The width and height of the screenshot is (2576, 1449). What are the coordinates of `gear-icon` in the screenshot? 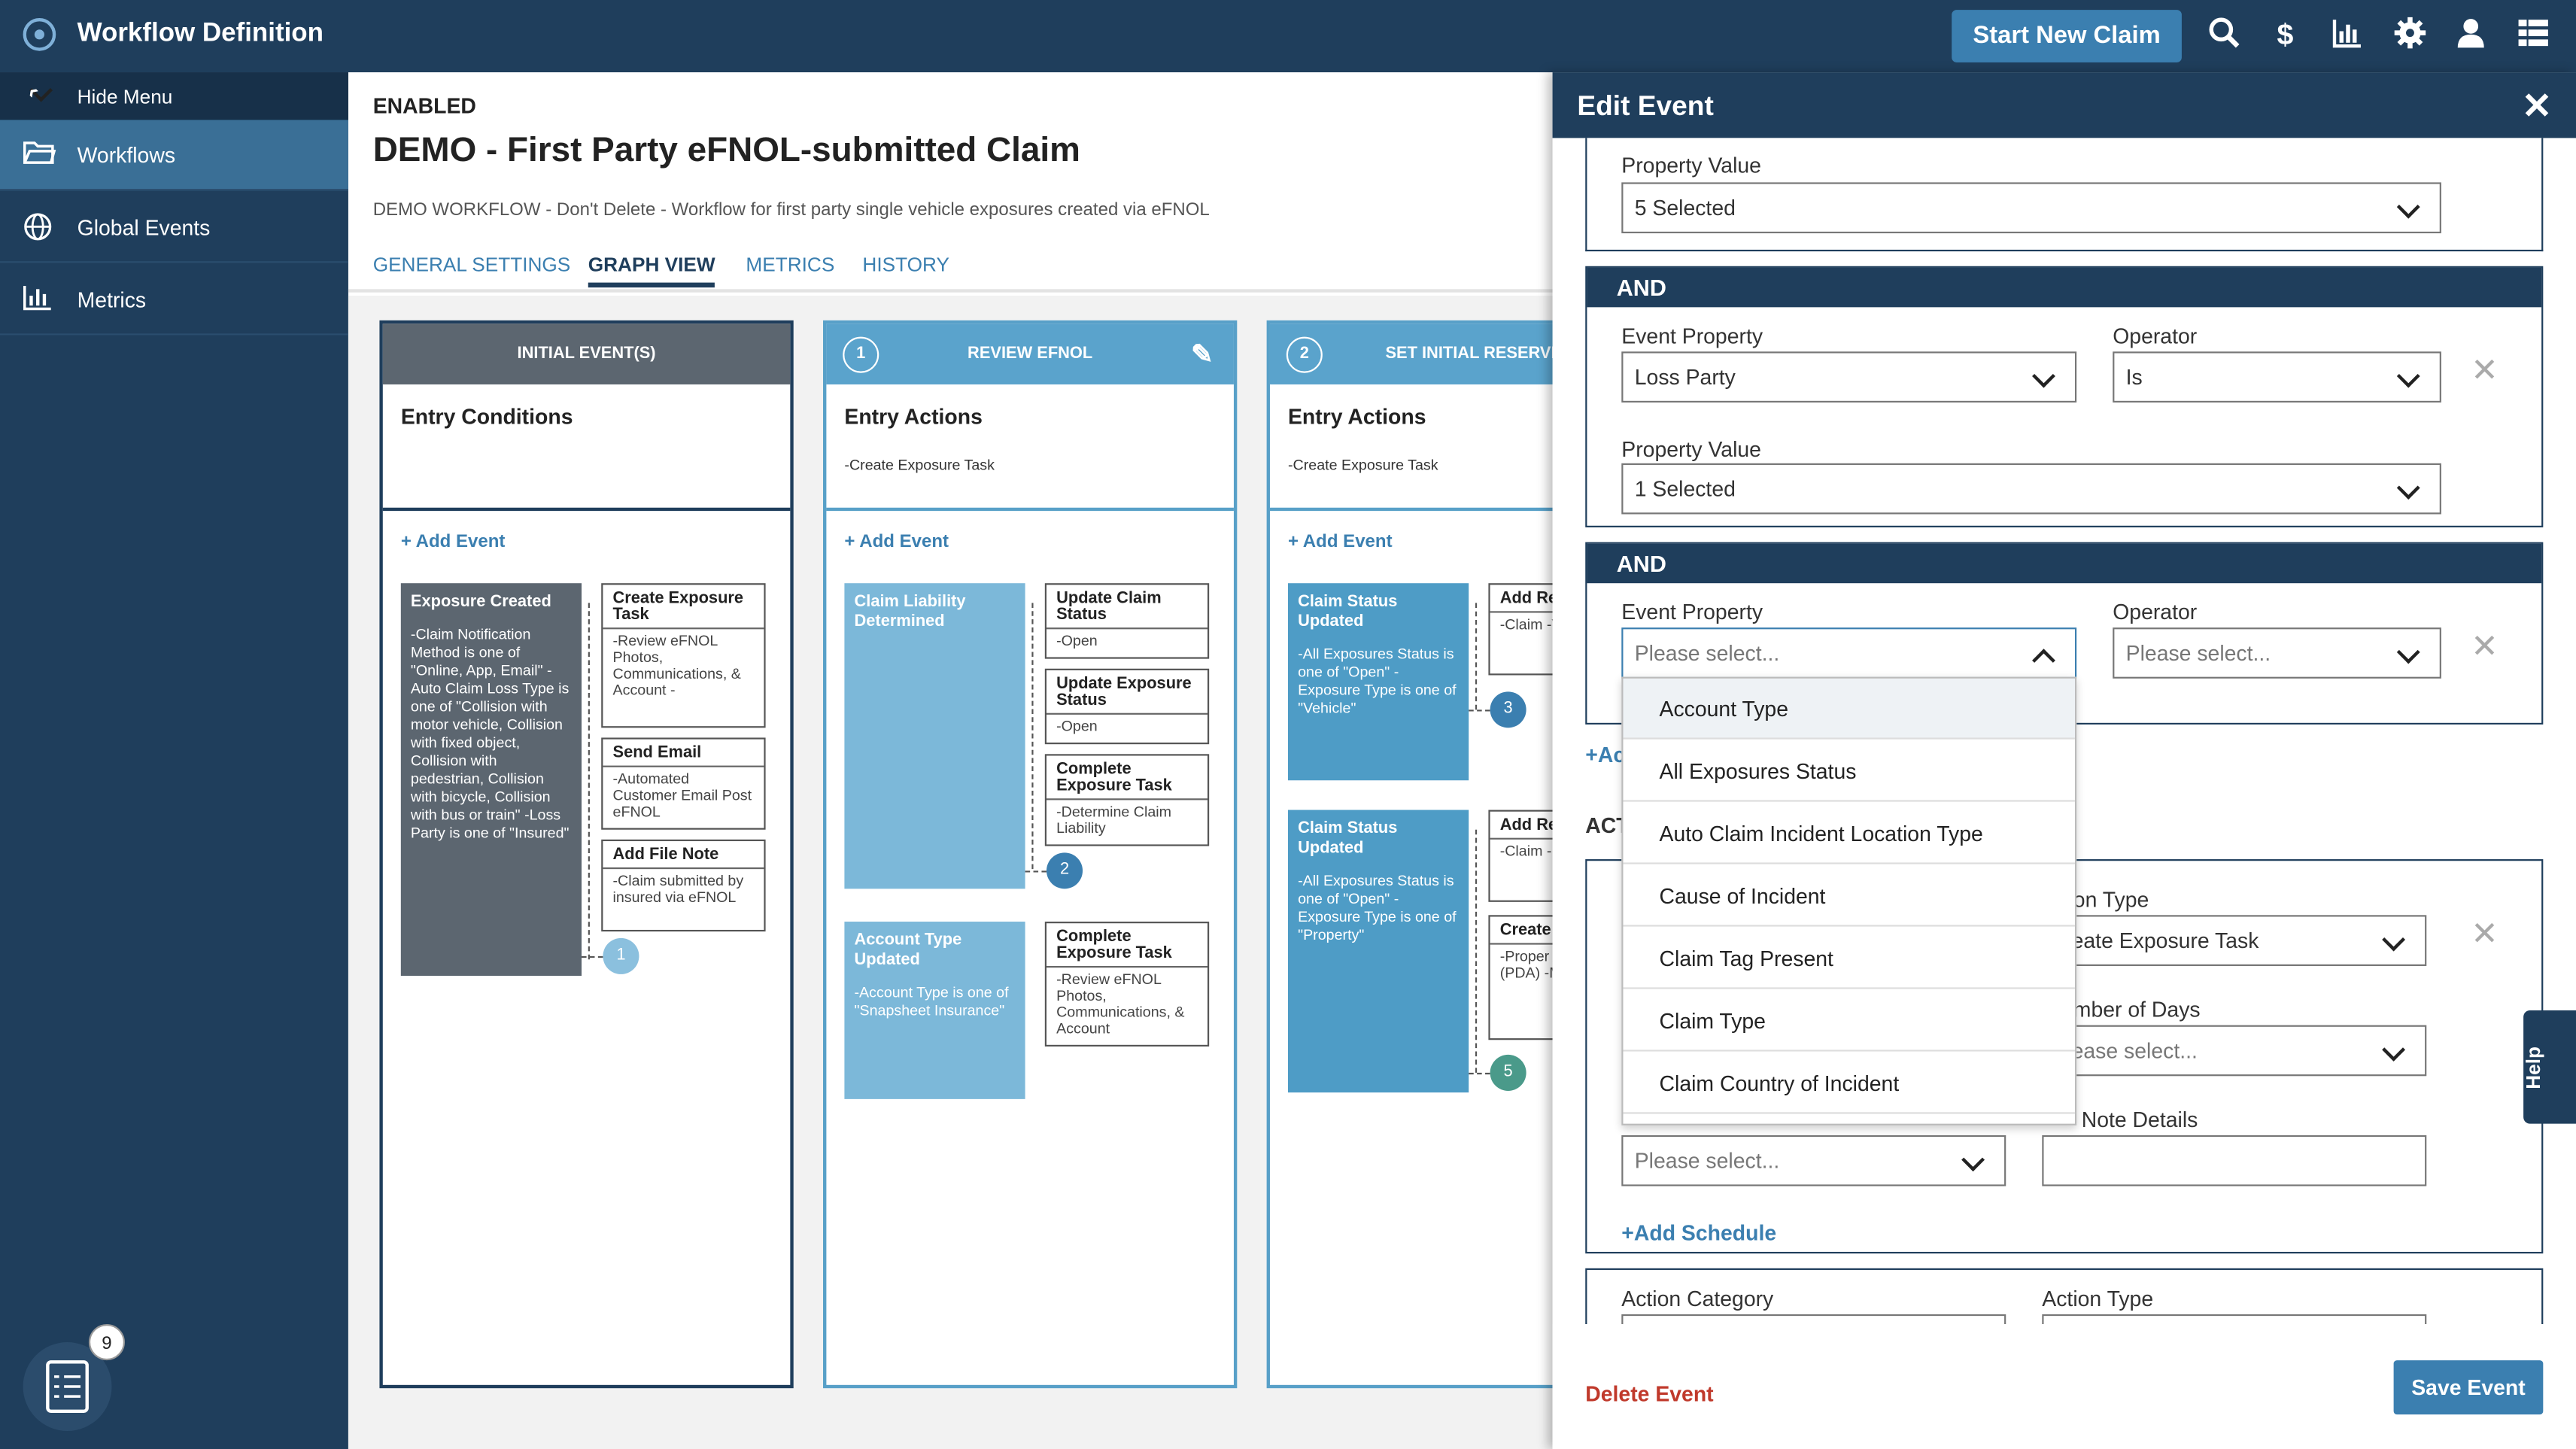 It's located at (2410, 35).